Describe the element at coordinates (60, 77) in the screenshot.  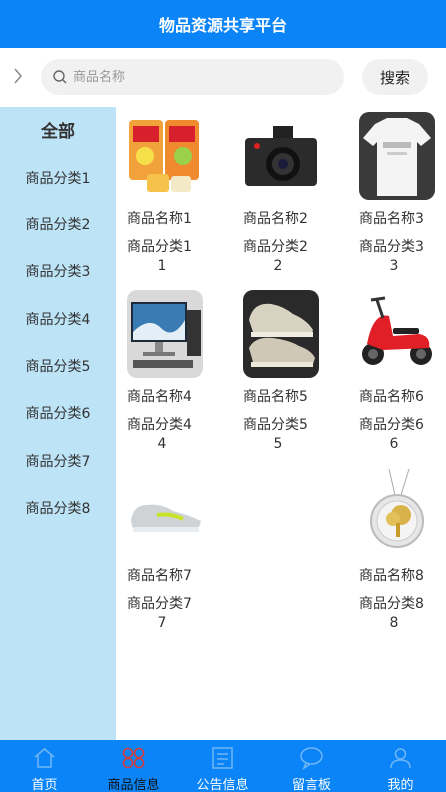
I see `search-icon` at that location.